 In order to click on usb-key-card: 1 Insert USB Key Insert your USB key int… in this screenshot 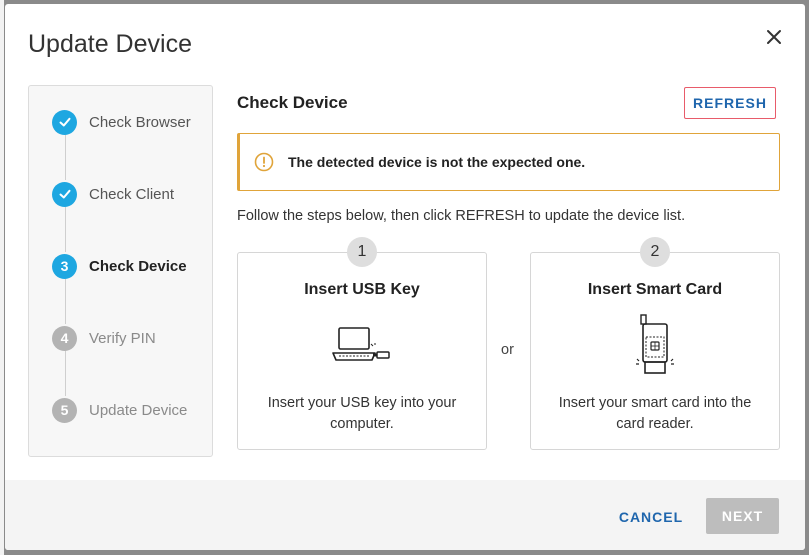, I will do `click(362, 343)`.